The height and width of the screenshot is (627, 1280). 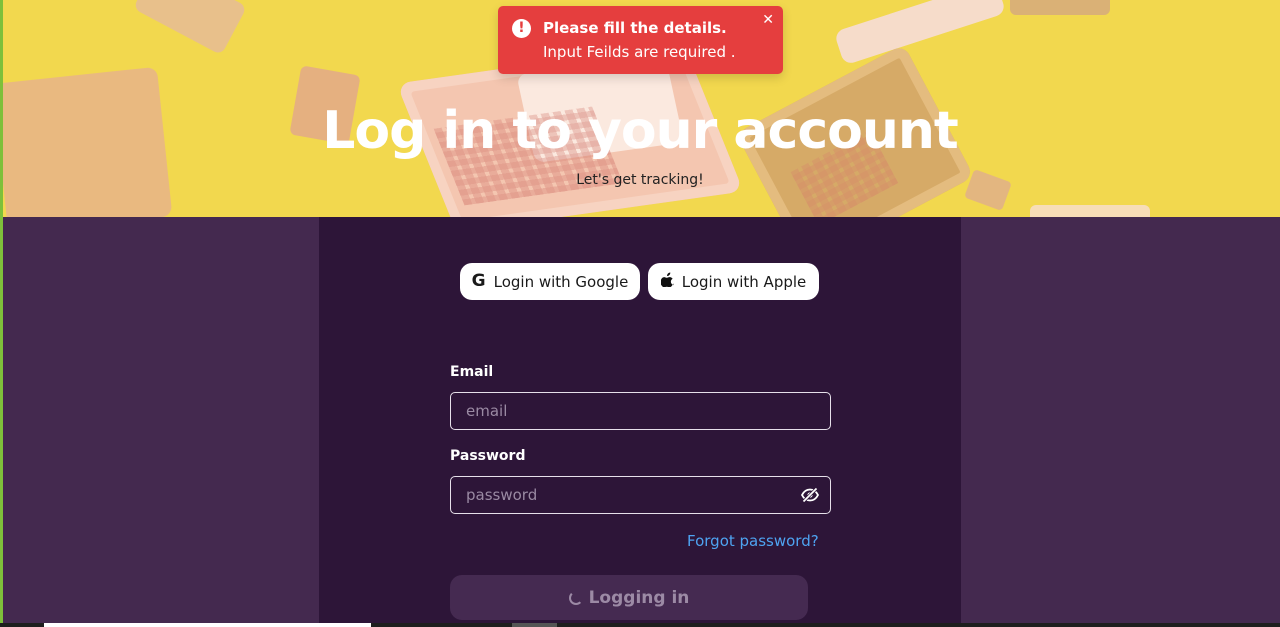 What do you see at coordinates (1060, 7) in the screenshot?
I see `laptop-illustration-top-right` at bounding box center [1060, 7].